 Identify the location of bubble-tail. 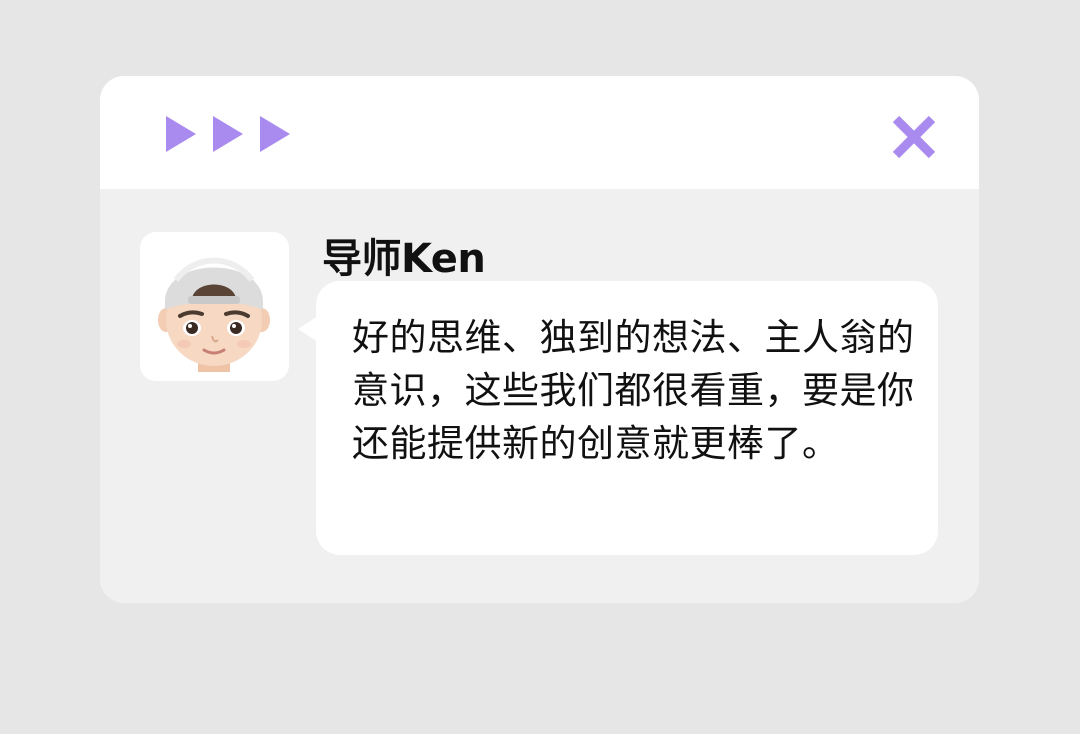
(308, 329).